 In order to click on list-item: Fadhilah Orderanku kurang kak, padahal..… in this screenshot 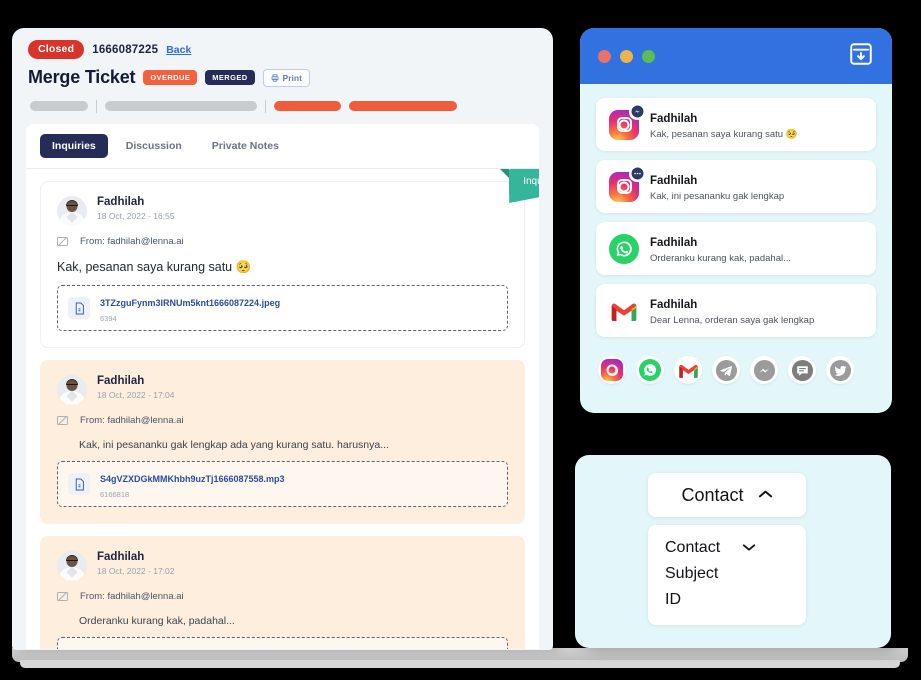, I will do `click(736, 248)`.